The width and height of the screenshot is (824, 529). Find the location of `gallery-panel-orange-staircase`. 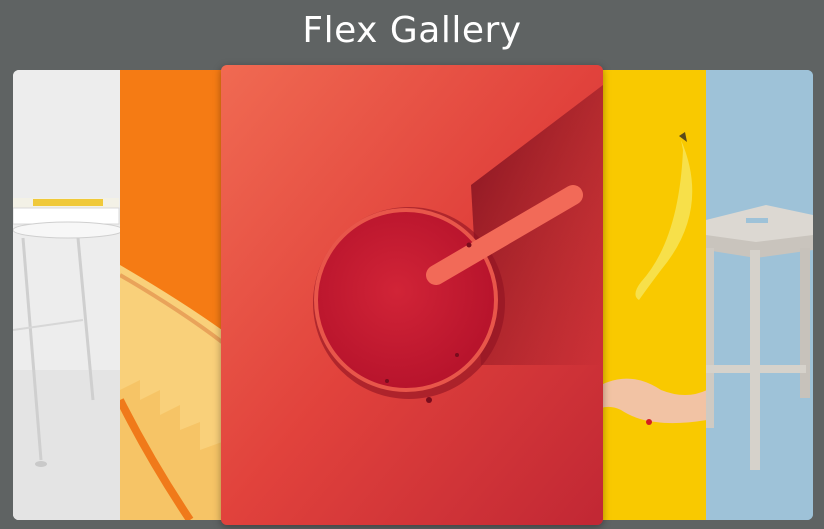

gallery-panel-orange-staircase is located at coordinates (171, 295).